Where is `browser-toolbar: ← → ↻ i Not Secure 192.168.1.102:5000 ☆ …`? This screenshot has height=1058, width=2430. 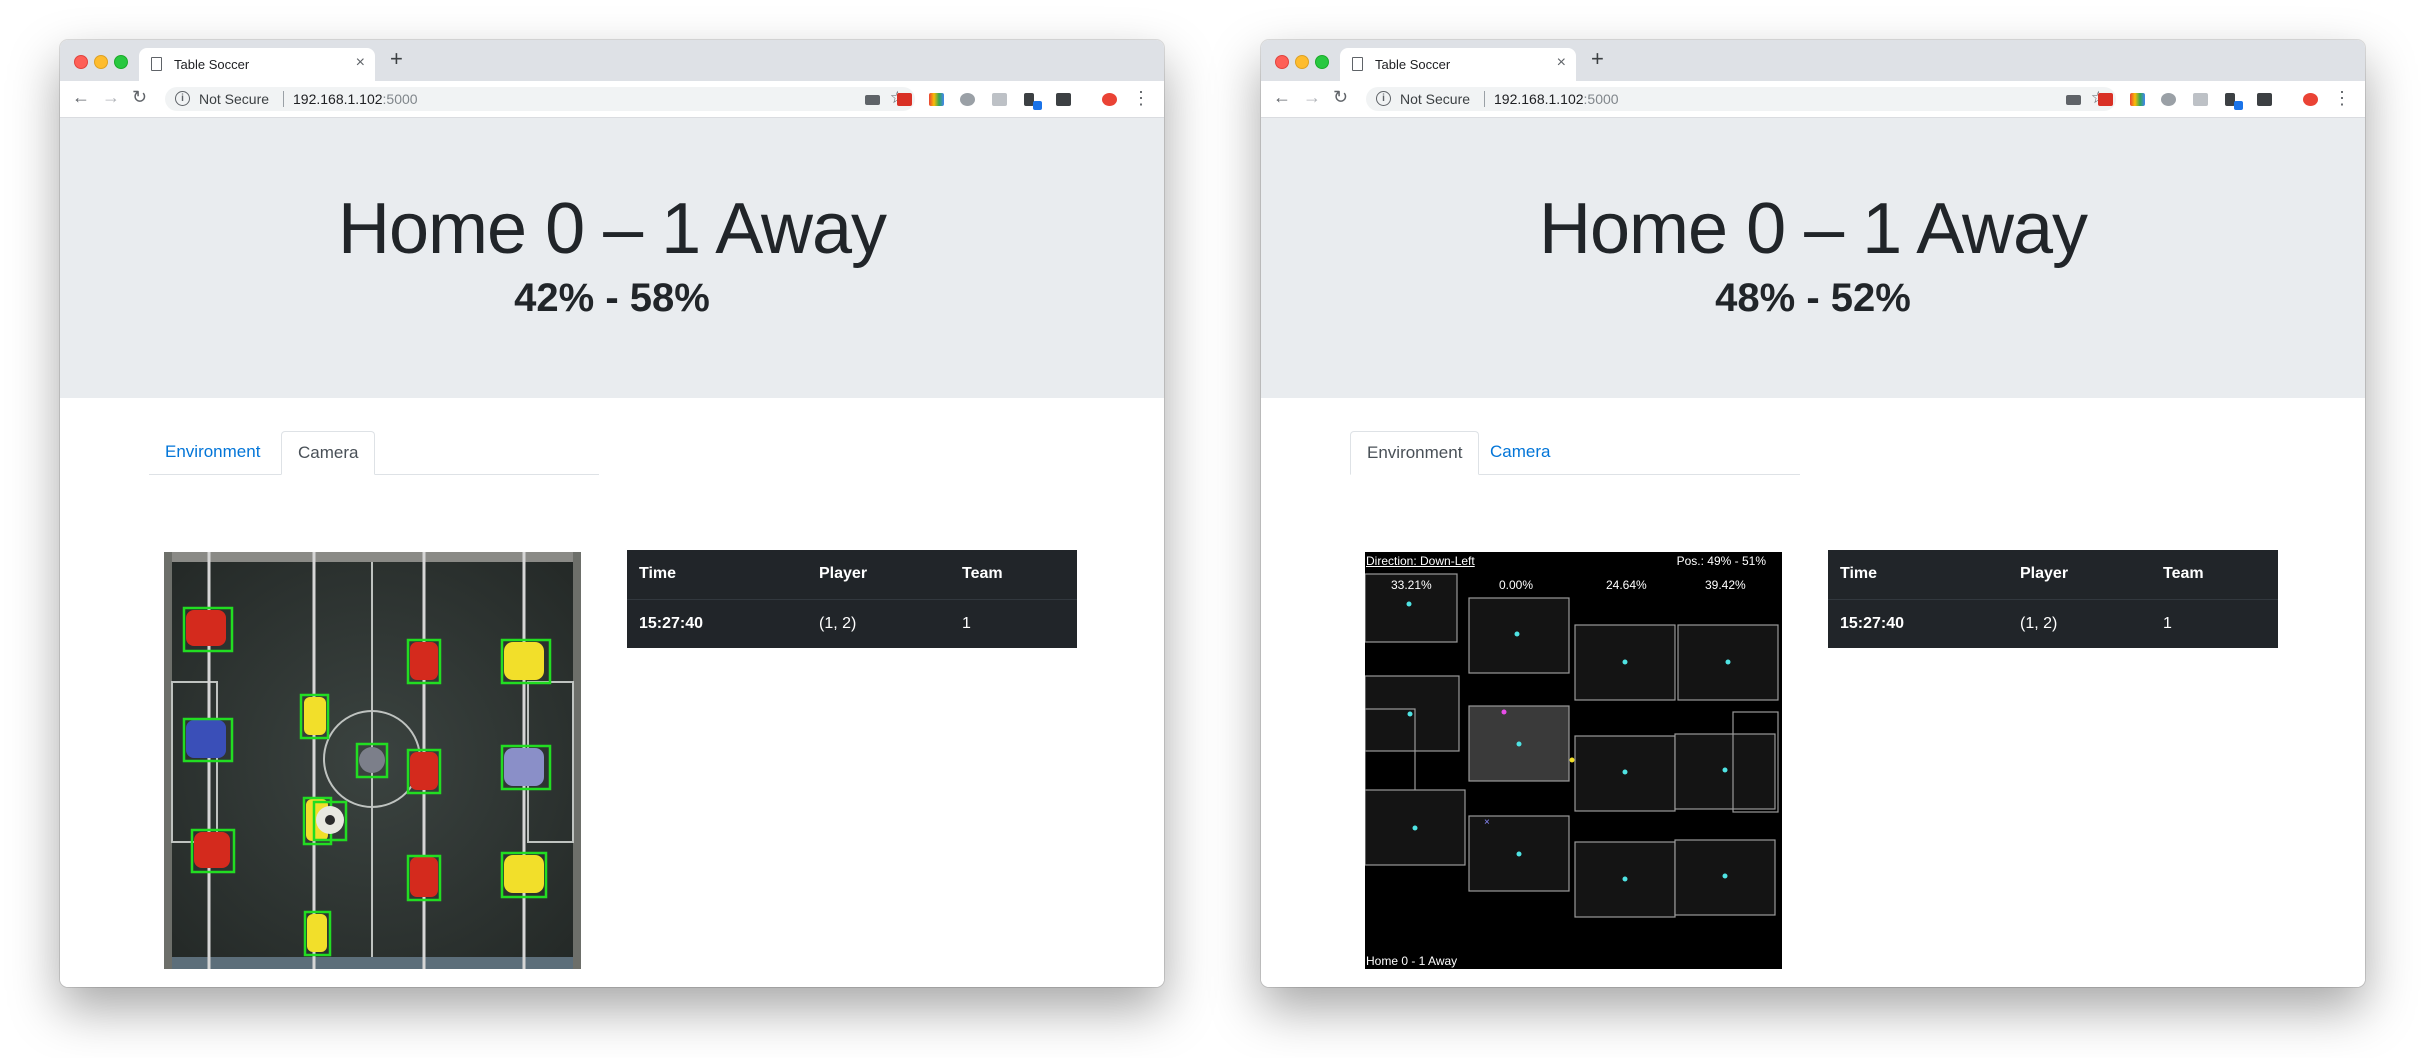
browser-toolbar: ← → ↻ i Not Secure 192.168.1.102:5000 ☆ … is located at coordinates (612, 99).